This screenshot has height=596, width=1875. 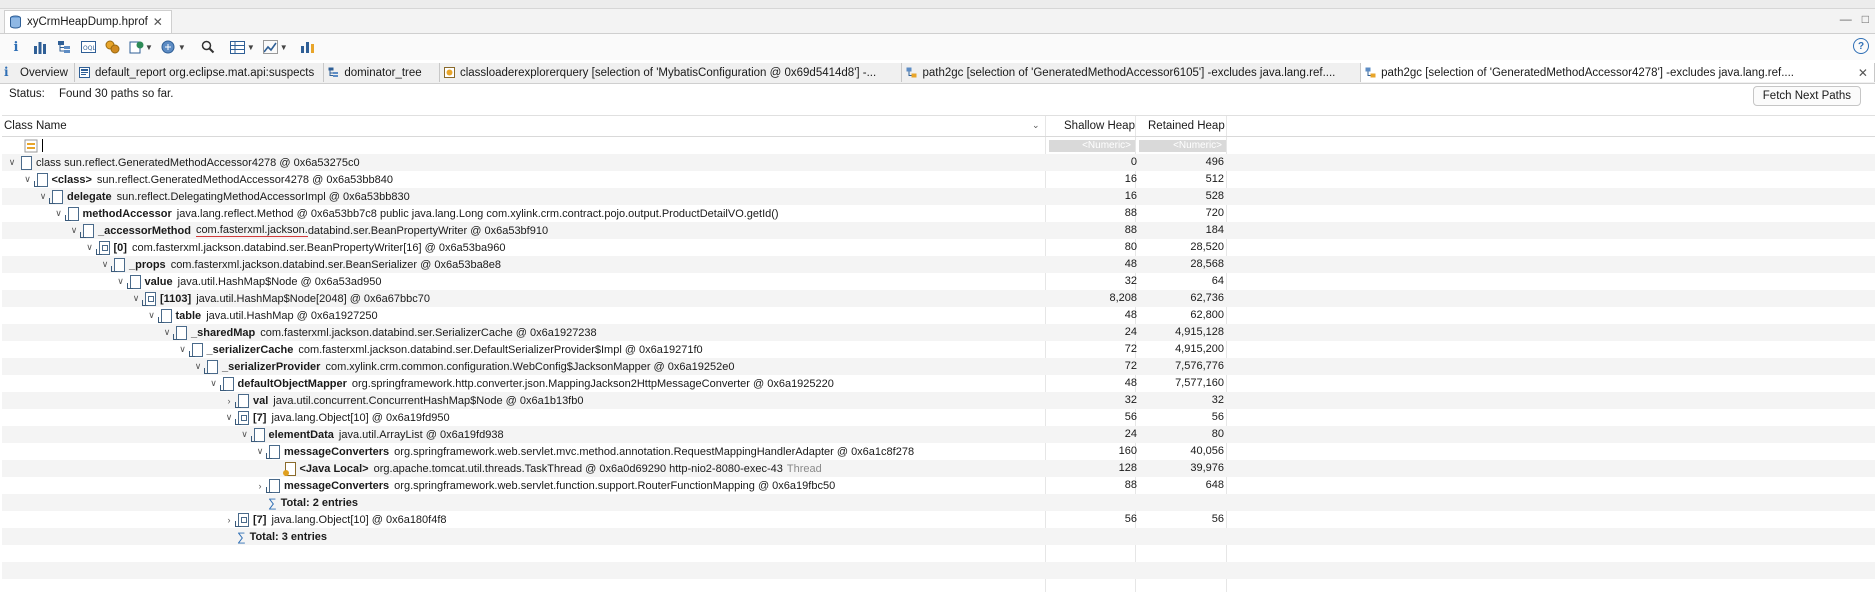 I want to click on tab-overview: i Overview, so click(x=37, y=72).